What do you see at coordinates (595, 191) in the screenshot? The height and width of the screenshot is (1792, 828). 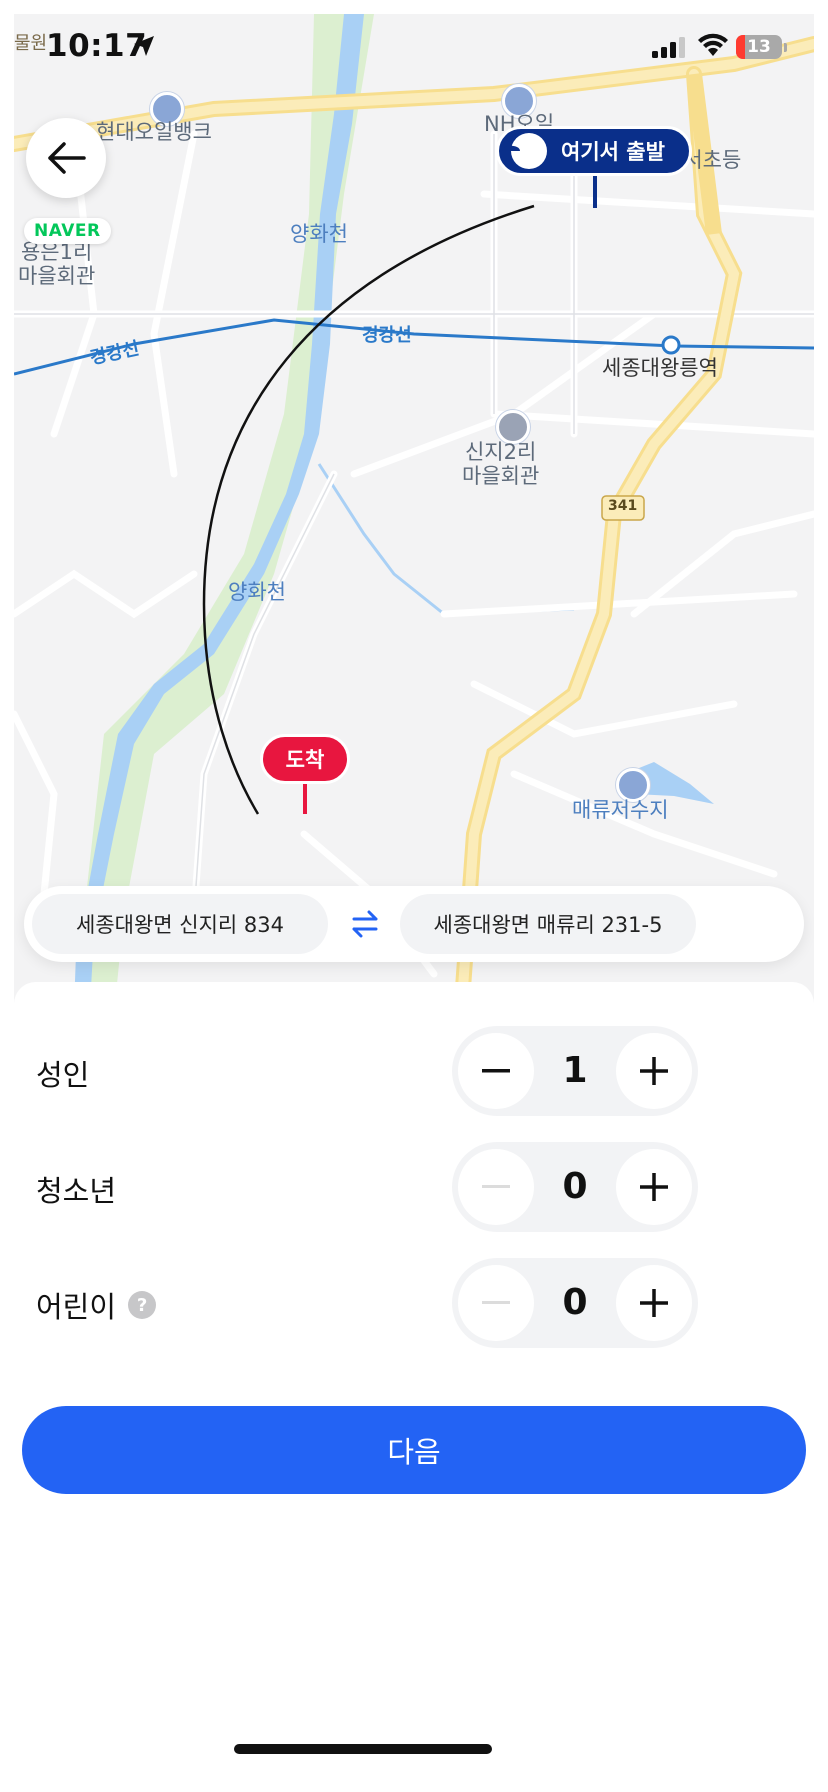 I see `start-marker-stem` at bounding box center [595, 191].